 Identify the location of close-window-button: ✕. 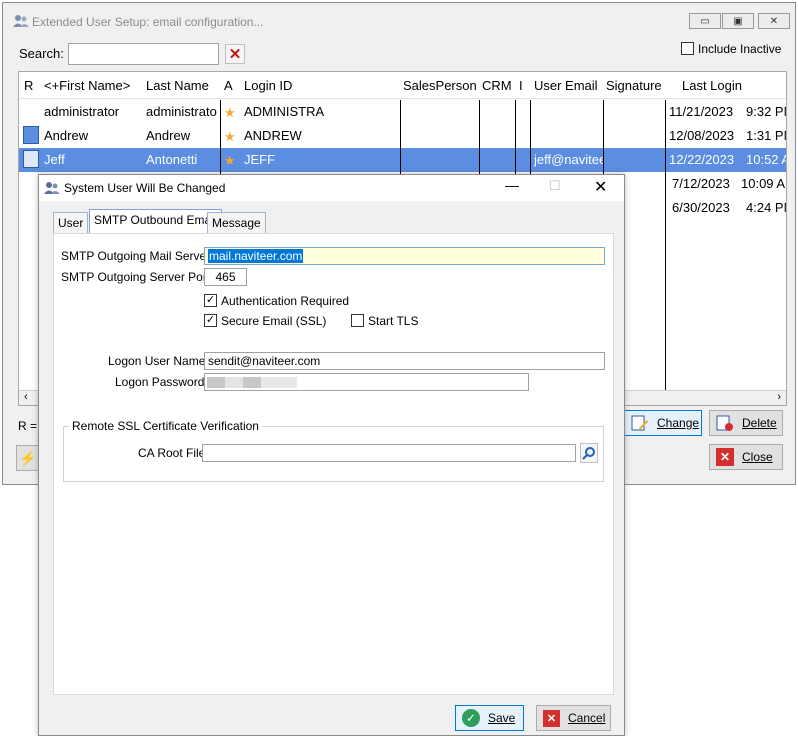
(774, 21).